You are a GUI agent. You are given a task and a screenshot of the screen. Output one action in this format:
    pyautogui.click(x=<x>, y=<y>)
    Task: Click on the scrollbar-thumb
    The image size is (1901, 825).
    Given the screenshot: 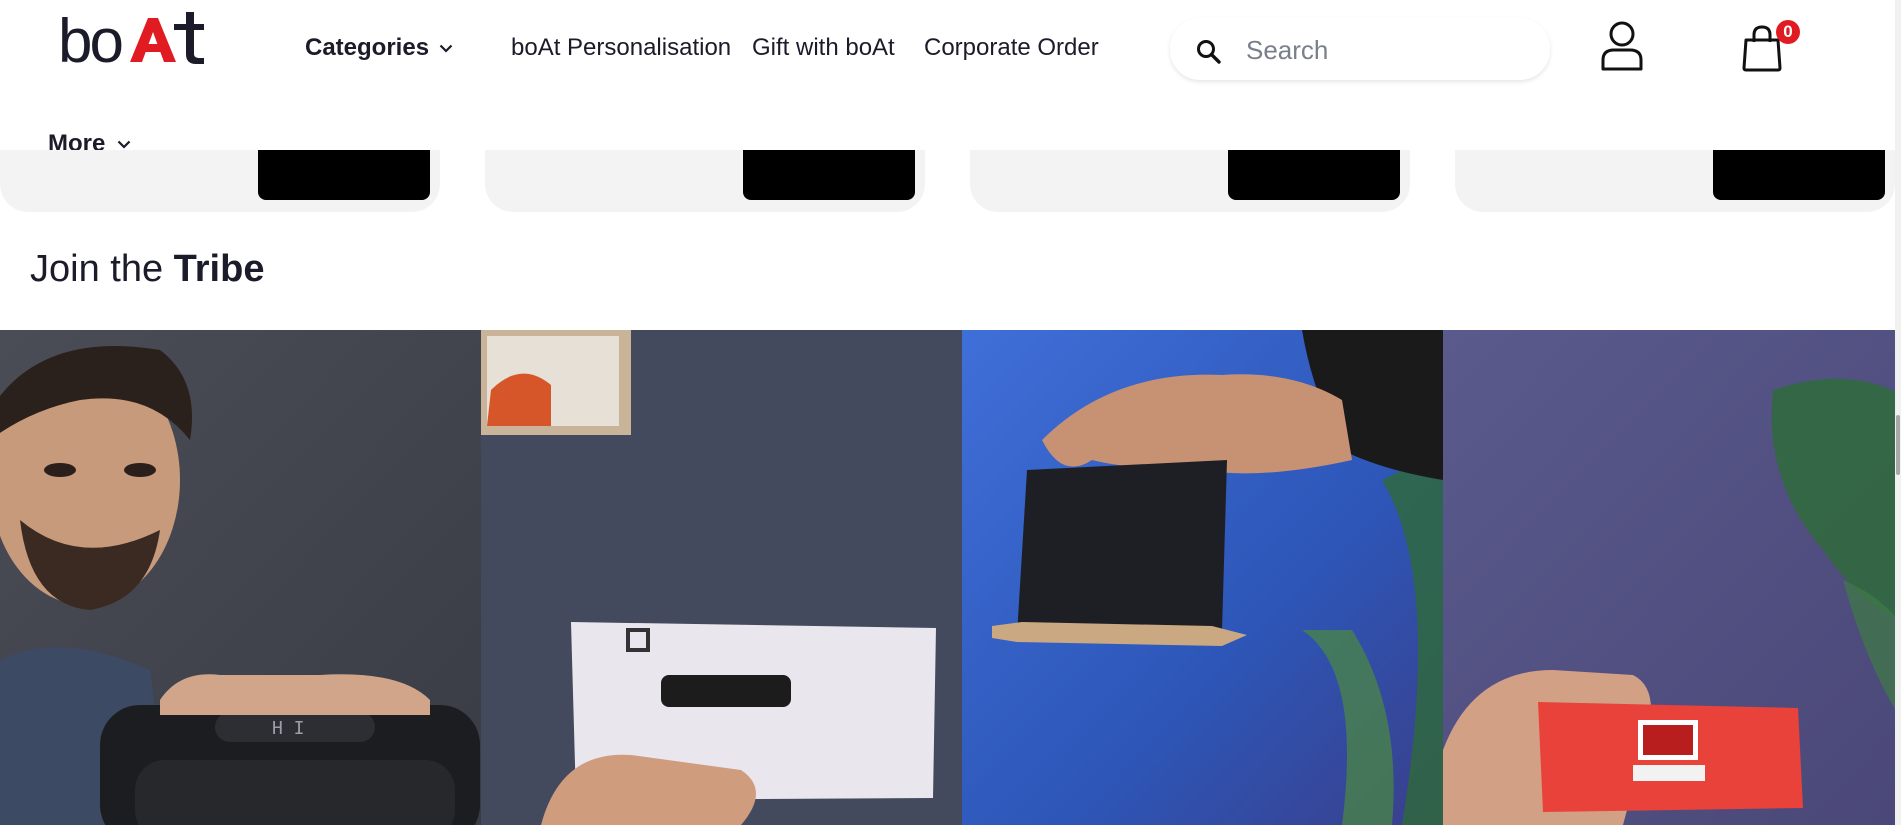 What is the action you would take?
    pyautogui.click(x=1898, y=445)
    